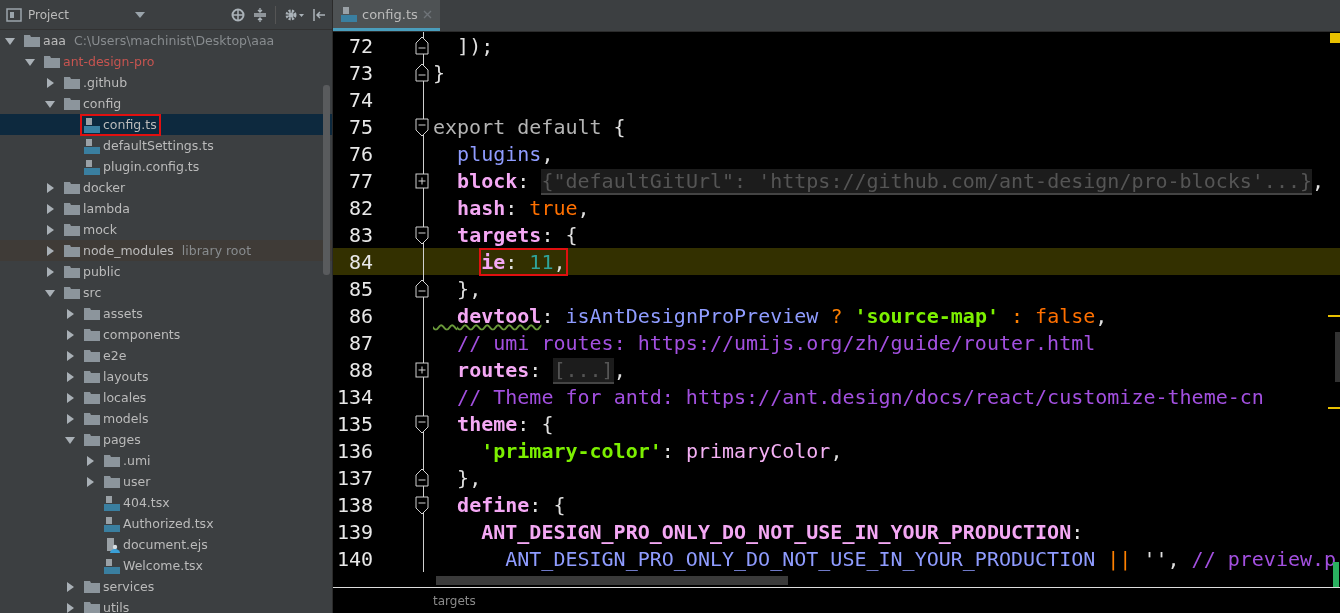  I want to click on code-identifier: plugins, so click(499, 153).